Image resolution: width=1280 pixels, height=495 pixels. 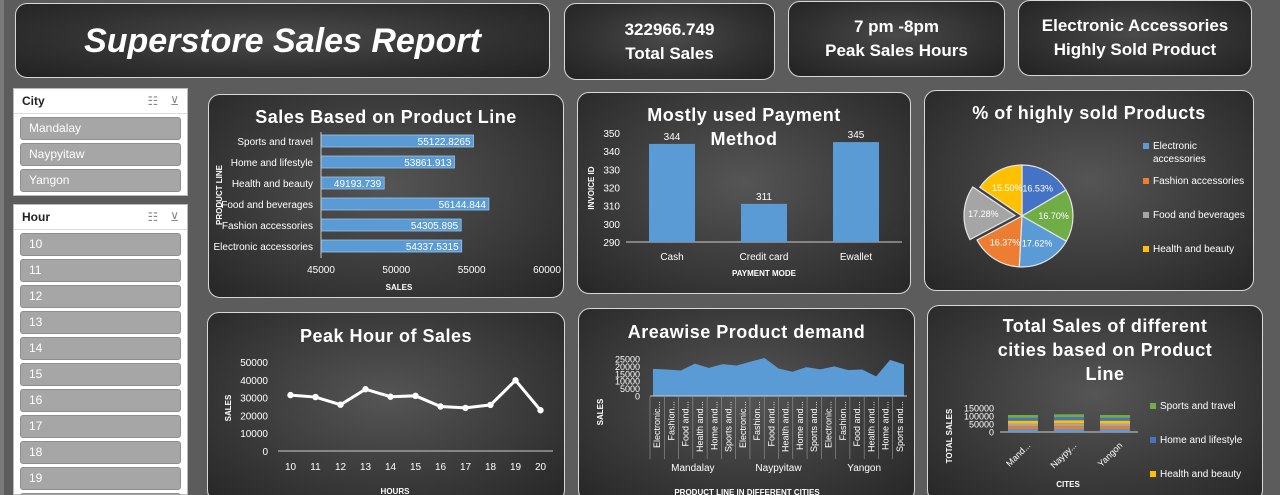 What do you see at coordinates (265, 452) in the screenshot?
I see `tick-label: 0` at bounding box center [265, 452].